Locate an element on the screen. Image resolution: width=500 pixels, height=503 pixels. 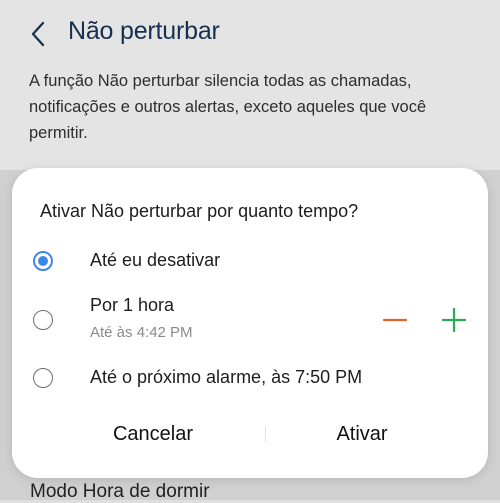
header: Não perturbar is located at coordinates (250, 33).